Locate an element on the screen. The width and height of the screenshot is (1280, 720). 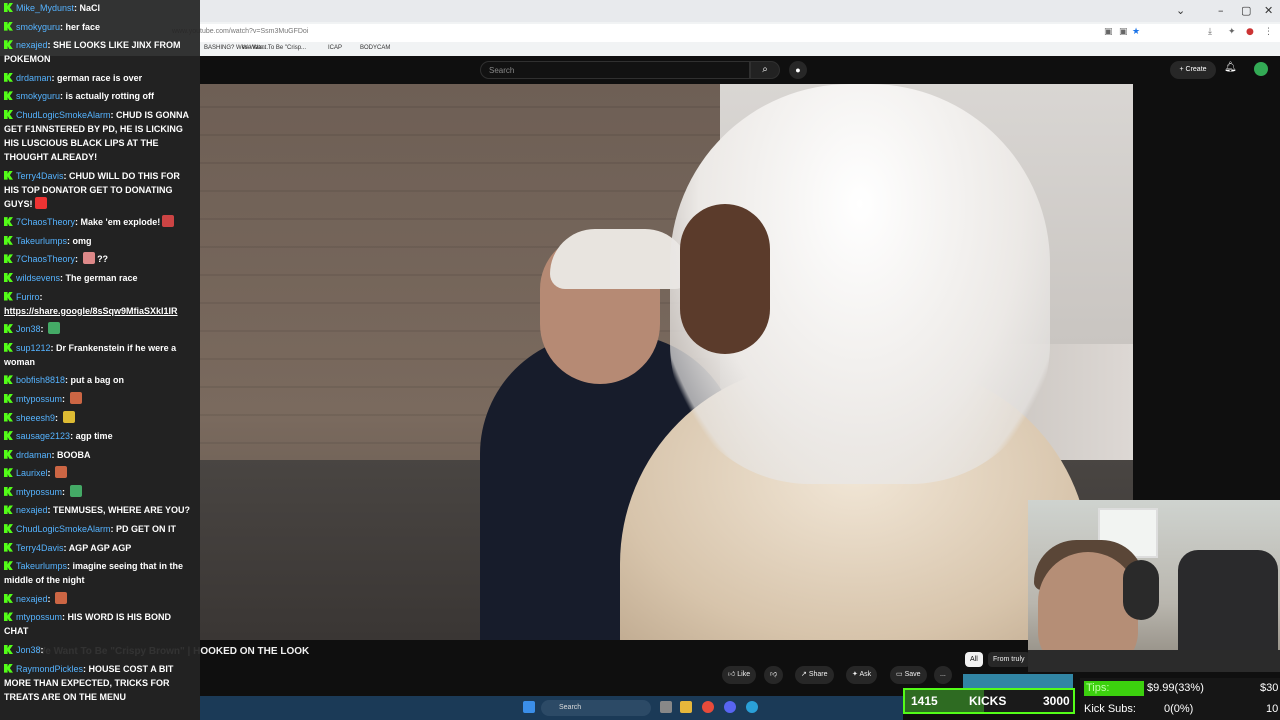
ask-button: ✦ Ask is located at coordinates (862, 675).